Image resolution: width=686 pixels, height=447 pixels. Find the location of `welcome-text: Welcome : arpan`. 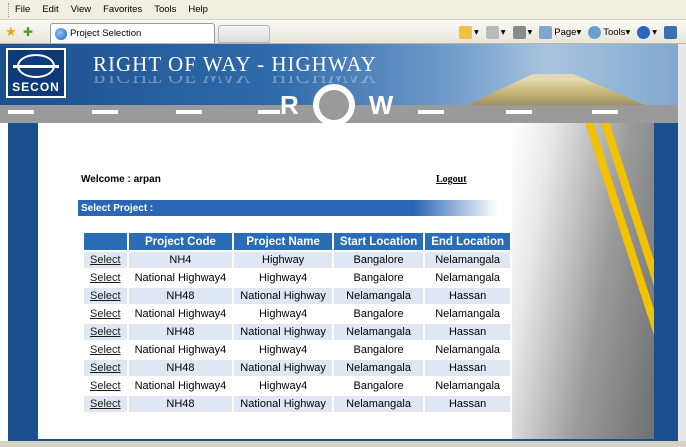

welcome-text: Welcome : arpan is located at coordinates (121, 179).